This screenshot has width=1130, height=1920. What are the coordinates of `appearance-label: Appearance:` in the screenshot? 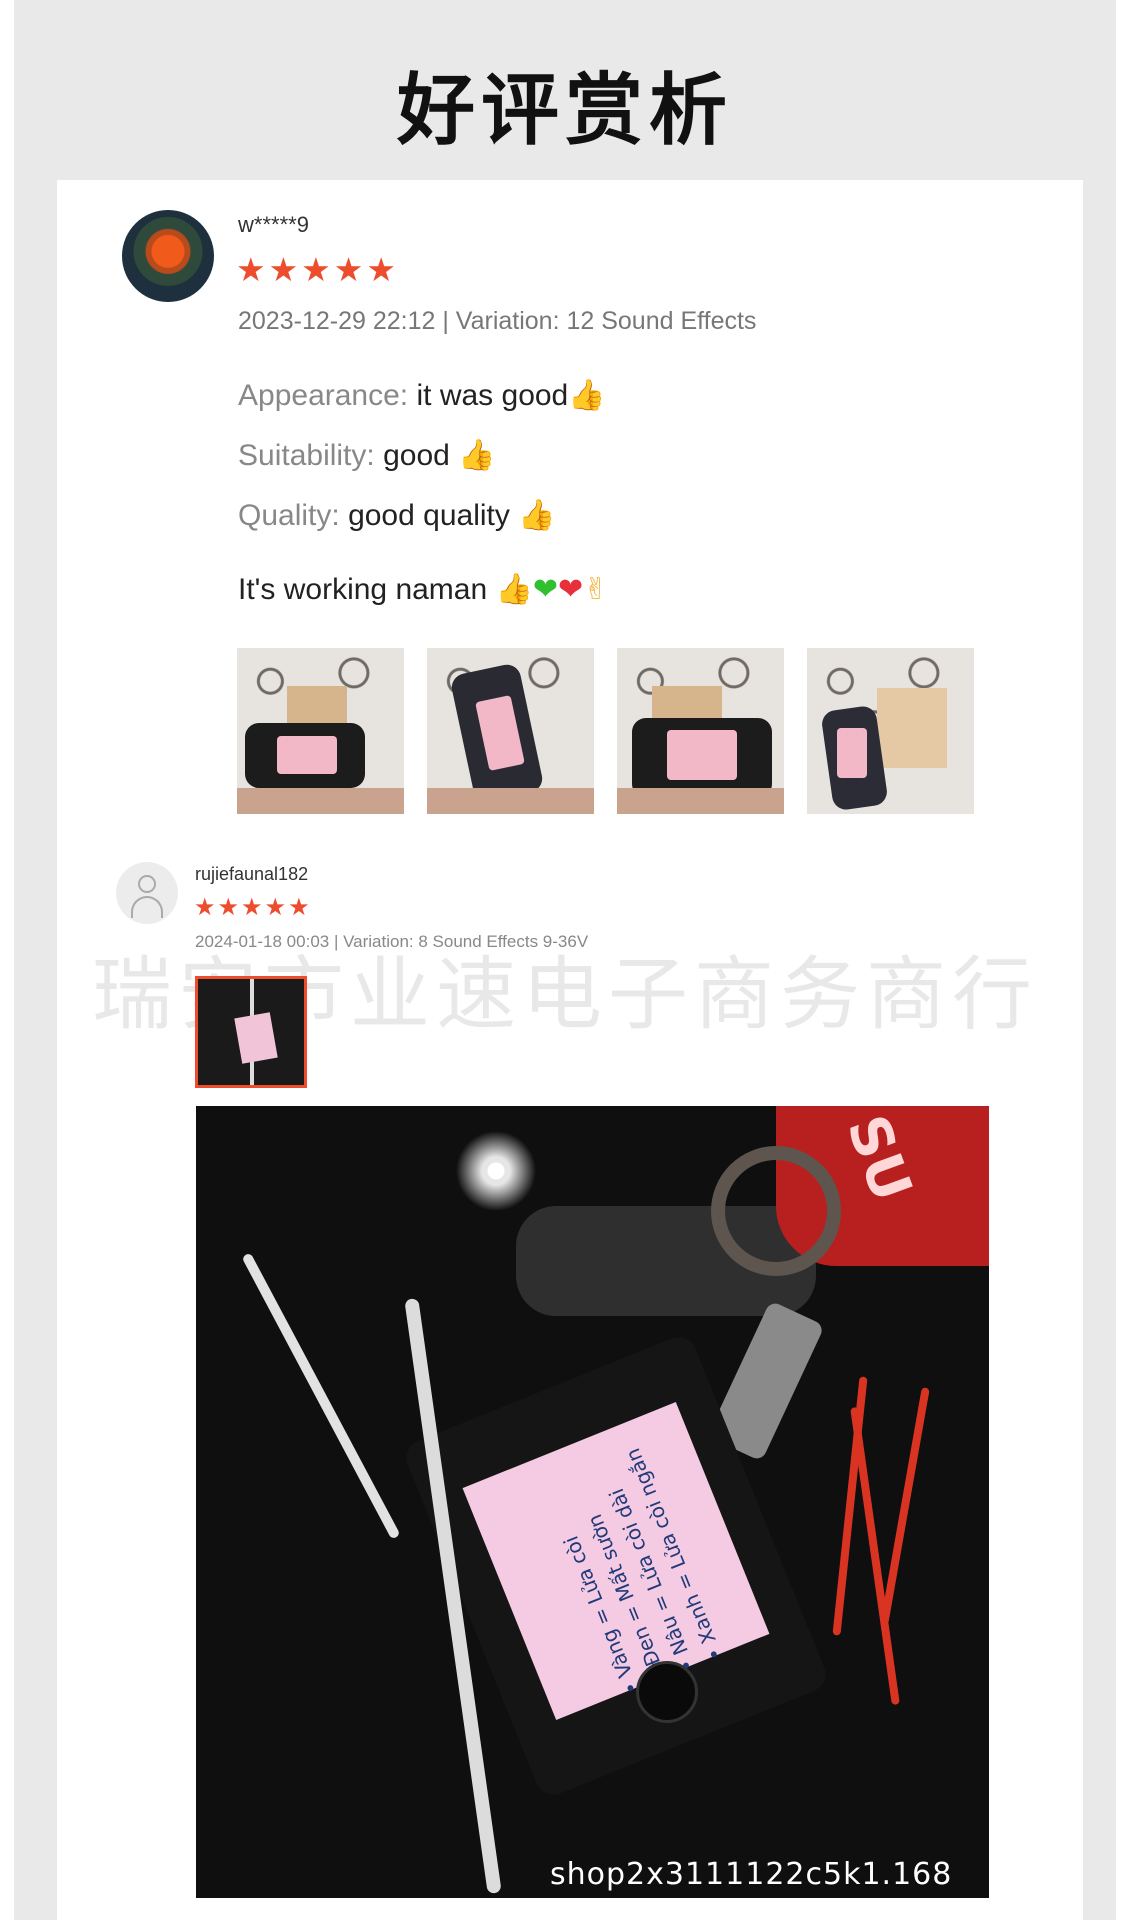 It's located at (323, 395).